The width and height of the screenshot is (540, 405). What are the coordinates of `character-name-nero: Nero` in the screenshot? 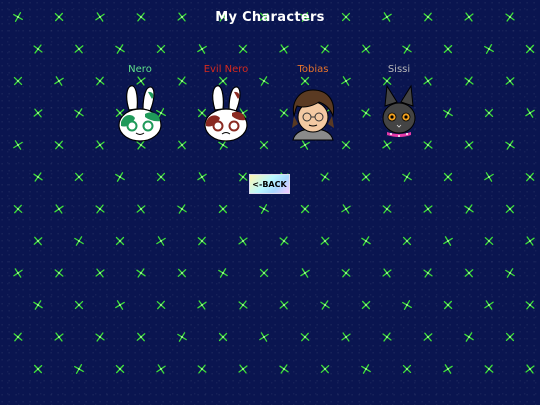 It's located at (140, 69).